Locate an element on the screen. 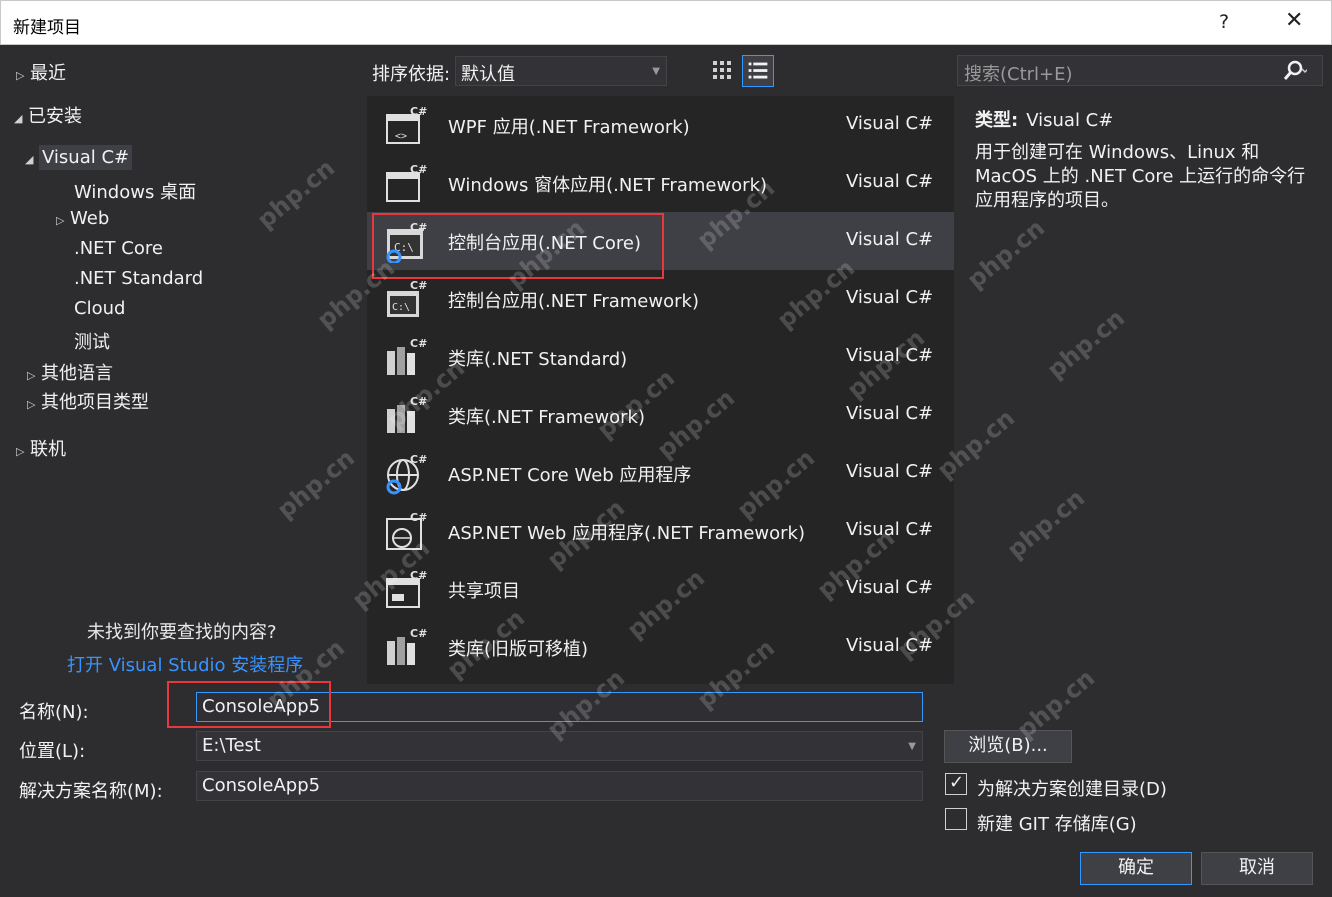 Image resolution: width=1332 pixels, height=897 pixels. name-label: 名称(N): is located at coordinates (54, 712).